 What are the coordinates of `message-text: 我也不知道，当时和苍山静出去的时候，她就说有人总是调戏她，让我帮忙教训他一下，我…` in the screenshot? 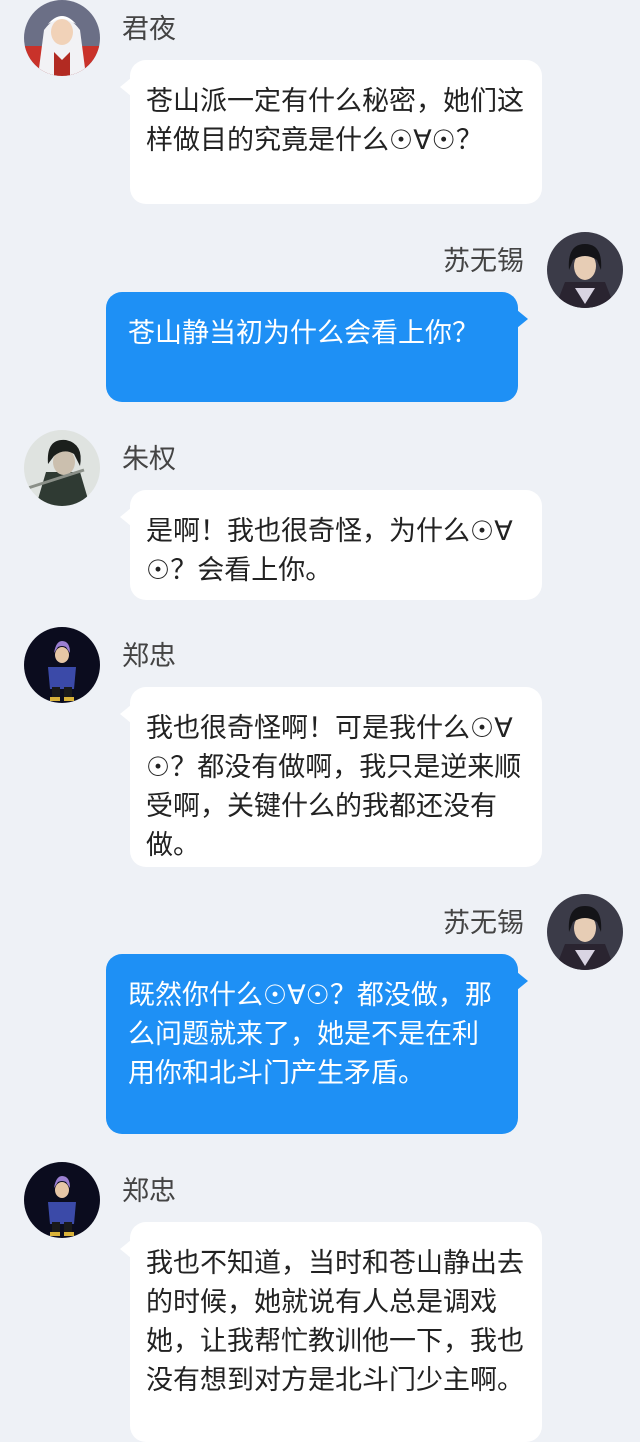 It's located at (335, 1322).